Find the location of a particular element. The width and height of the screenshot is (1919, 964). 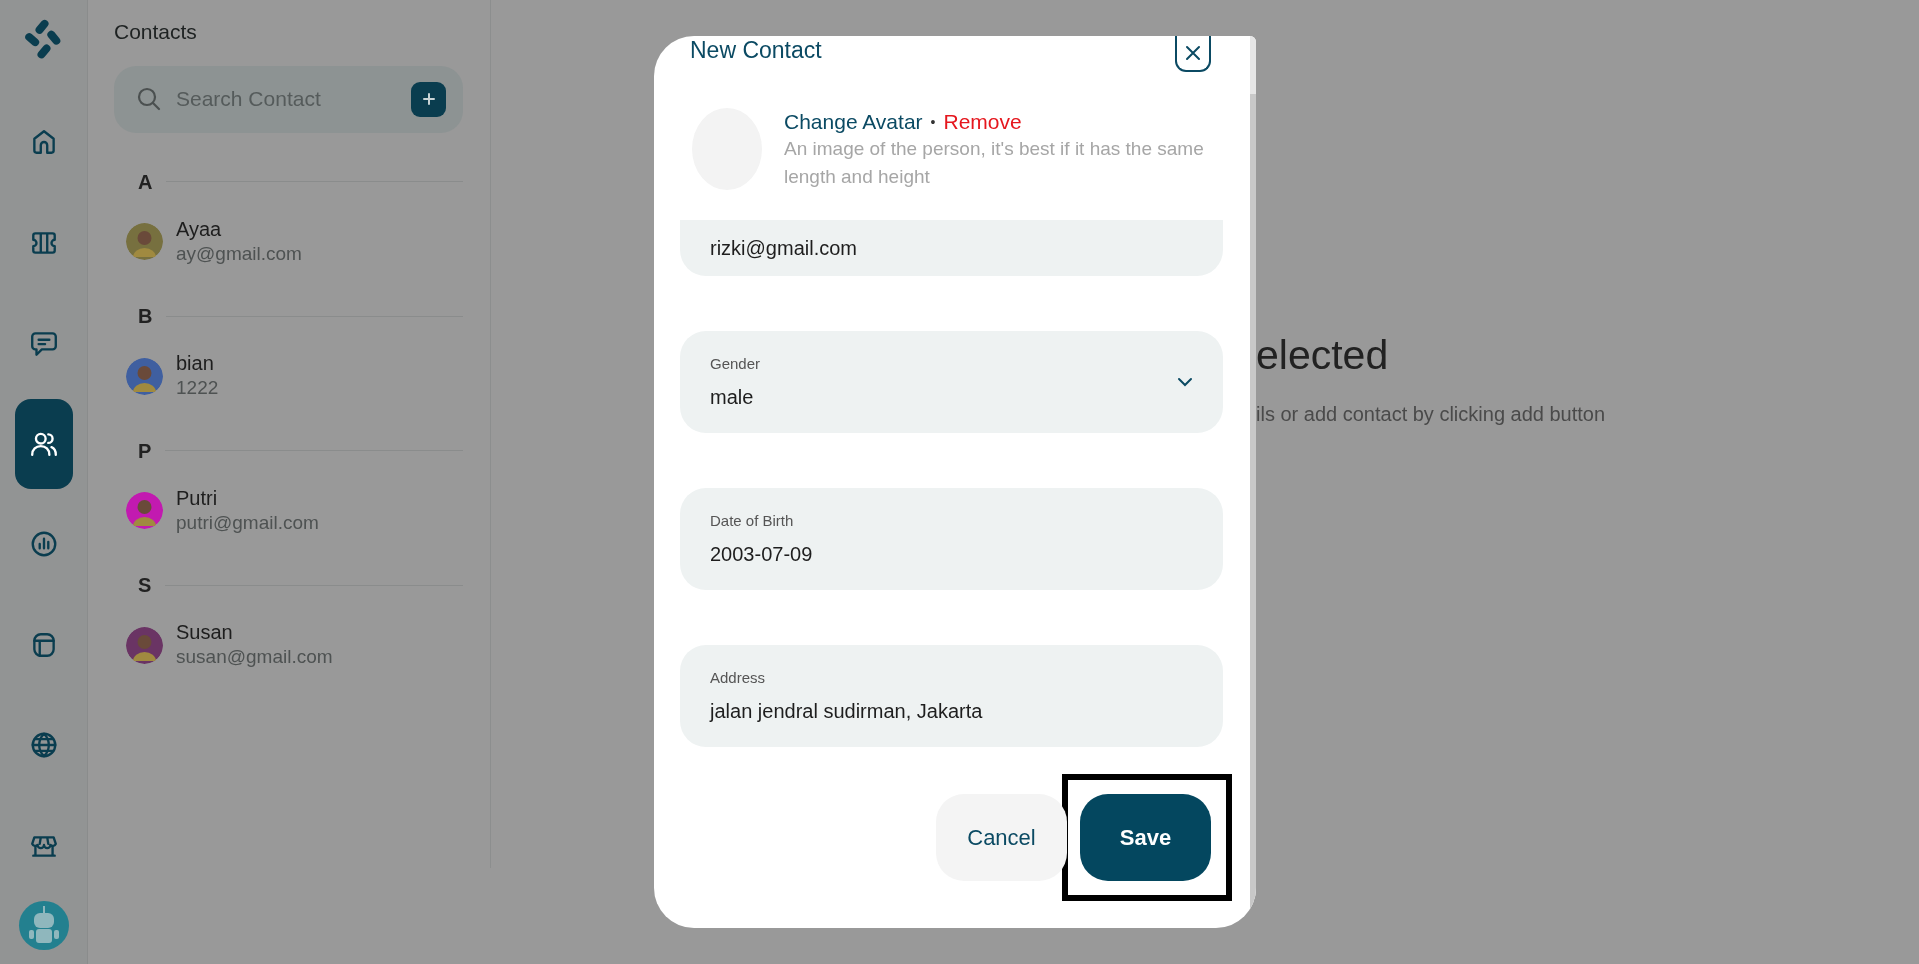

modal-title: New Contact is located at coordinates (756, 50).